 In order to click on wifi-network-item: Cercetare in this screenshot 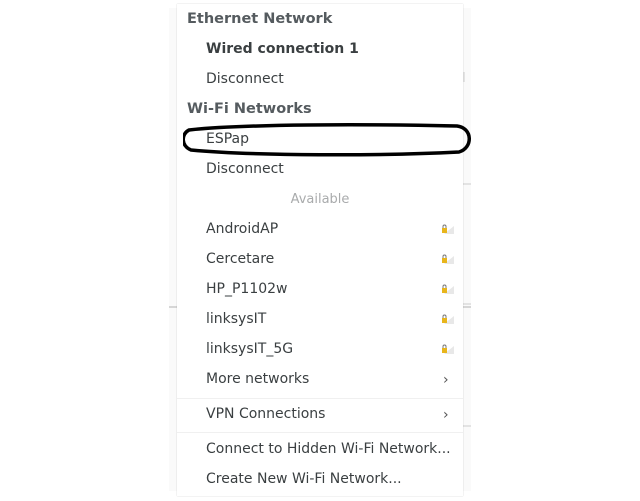, I will do `click(334, 259)`.